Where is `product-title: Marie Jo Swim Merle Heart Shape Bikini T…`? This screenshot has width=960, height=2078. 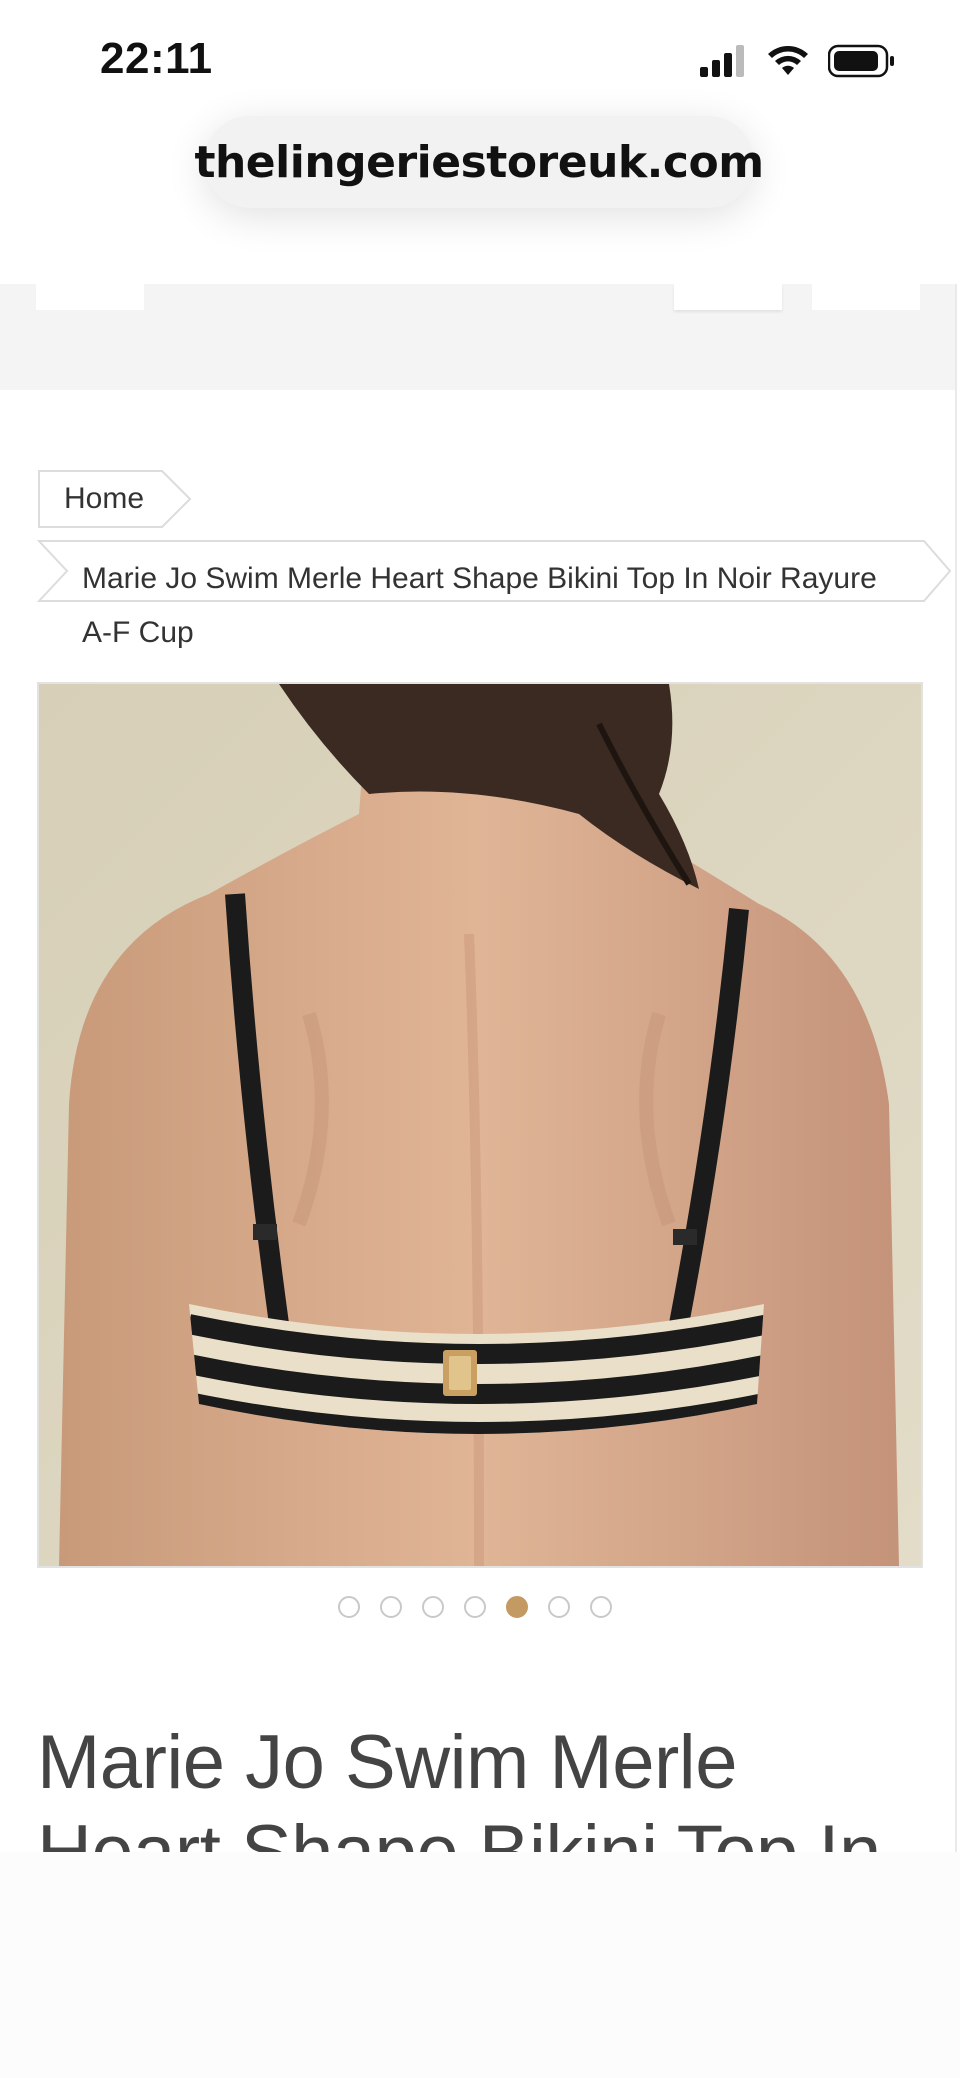 product-title: Marie Jo Swim Merle Heart Shape Bikini T… is located at coordinates (459, 1786).